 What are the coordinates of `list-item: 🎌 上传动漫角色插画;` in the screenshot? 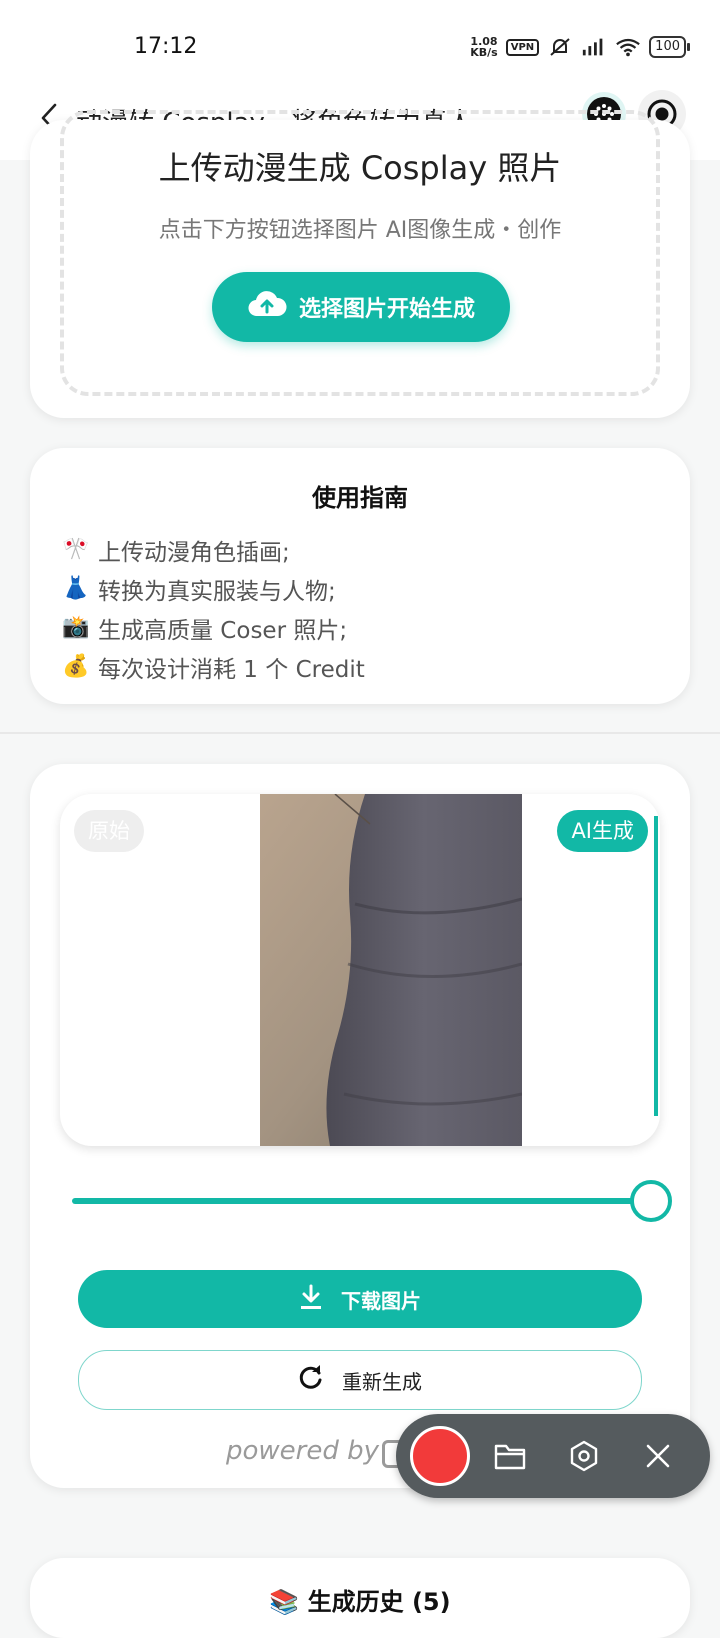 It's located at (211, 549).